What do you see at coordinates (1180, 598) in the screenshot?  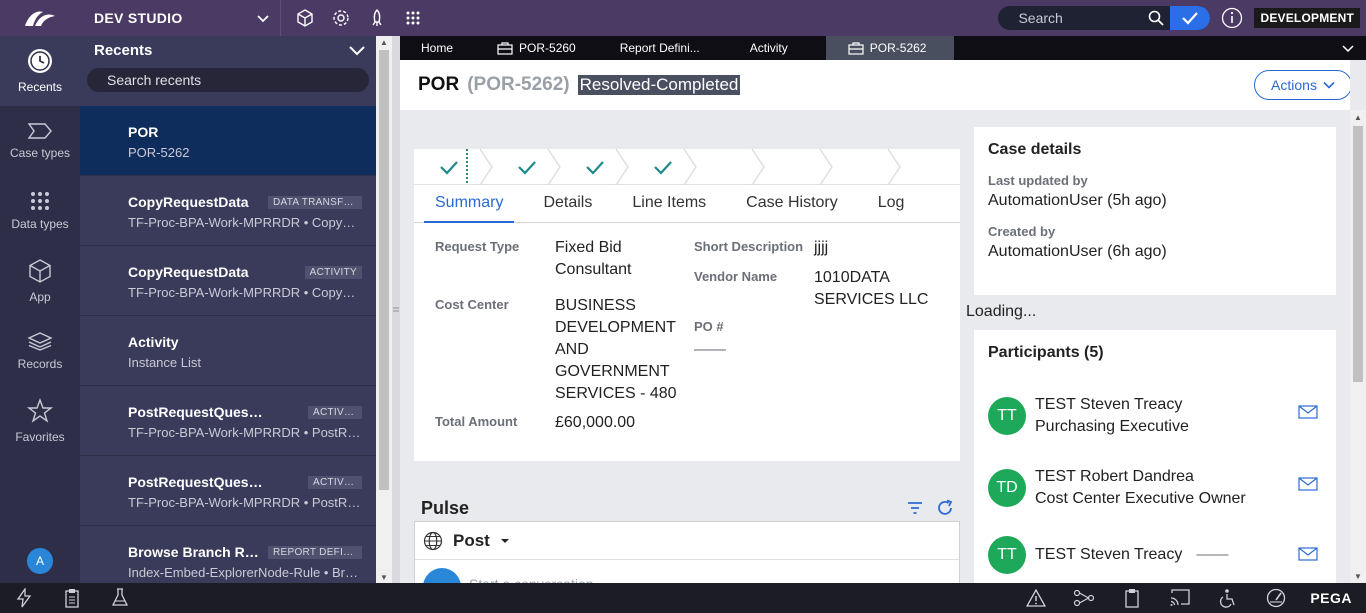 I see `live-ui-button` at bounding box center [1180, 598].